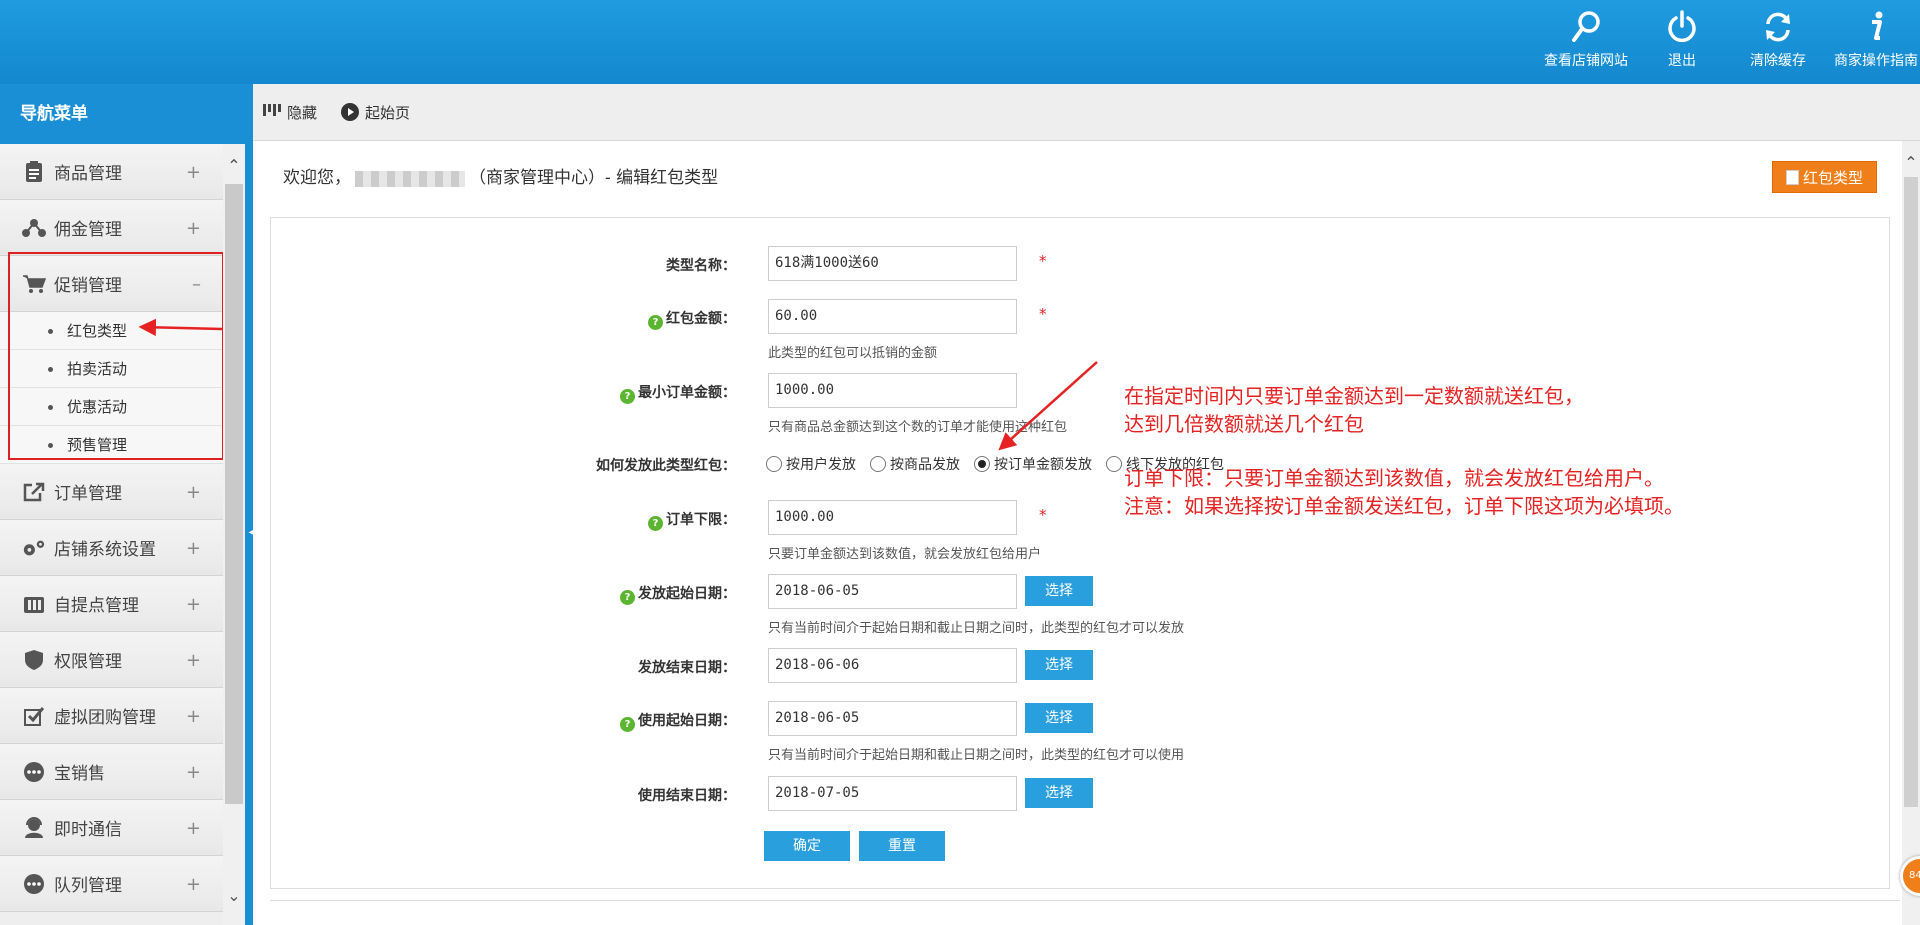 The image size is (1920, 925). Describe the element at coordinates (272, 110) in the screenshot. I see `columns-icon` at that location.